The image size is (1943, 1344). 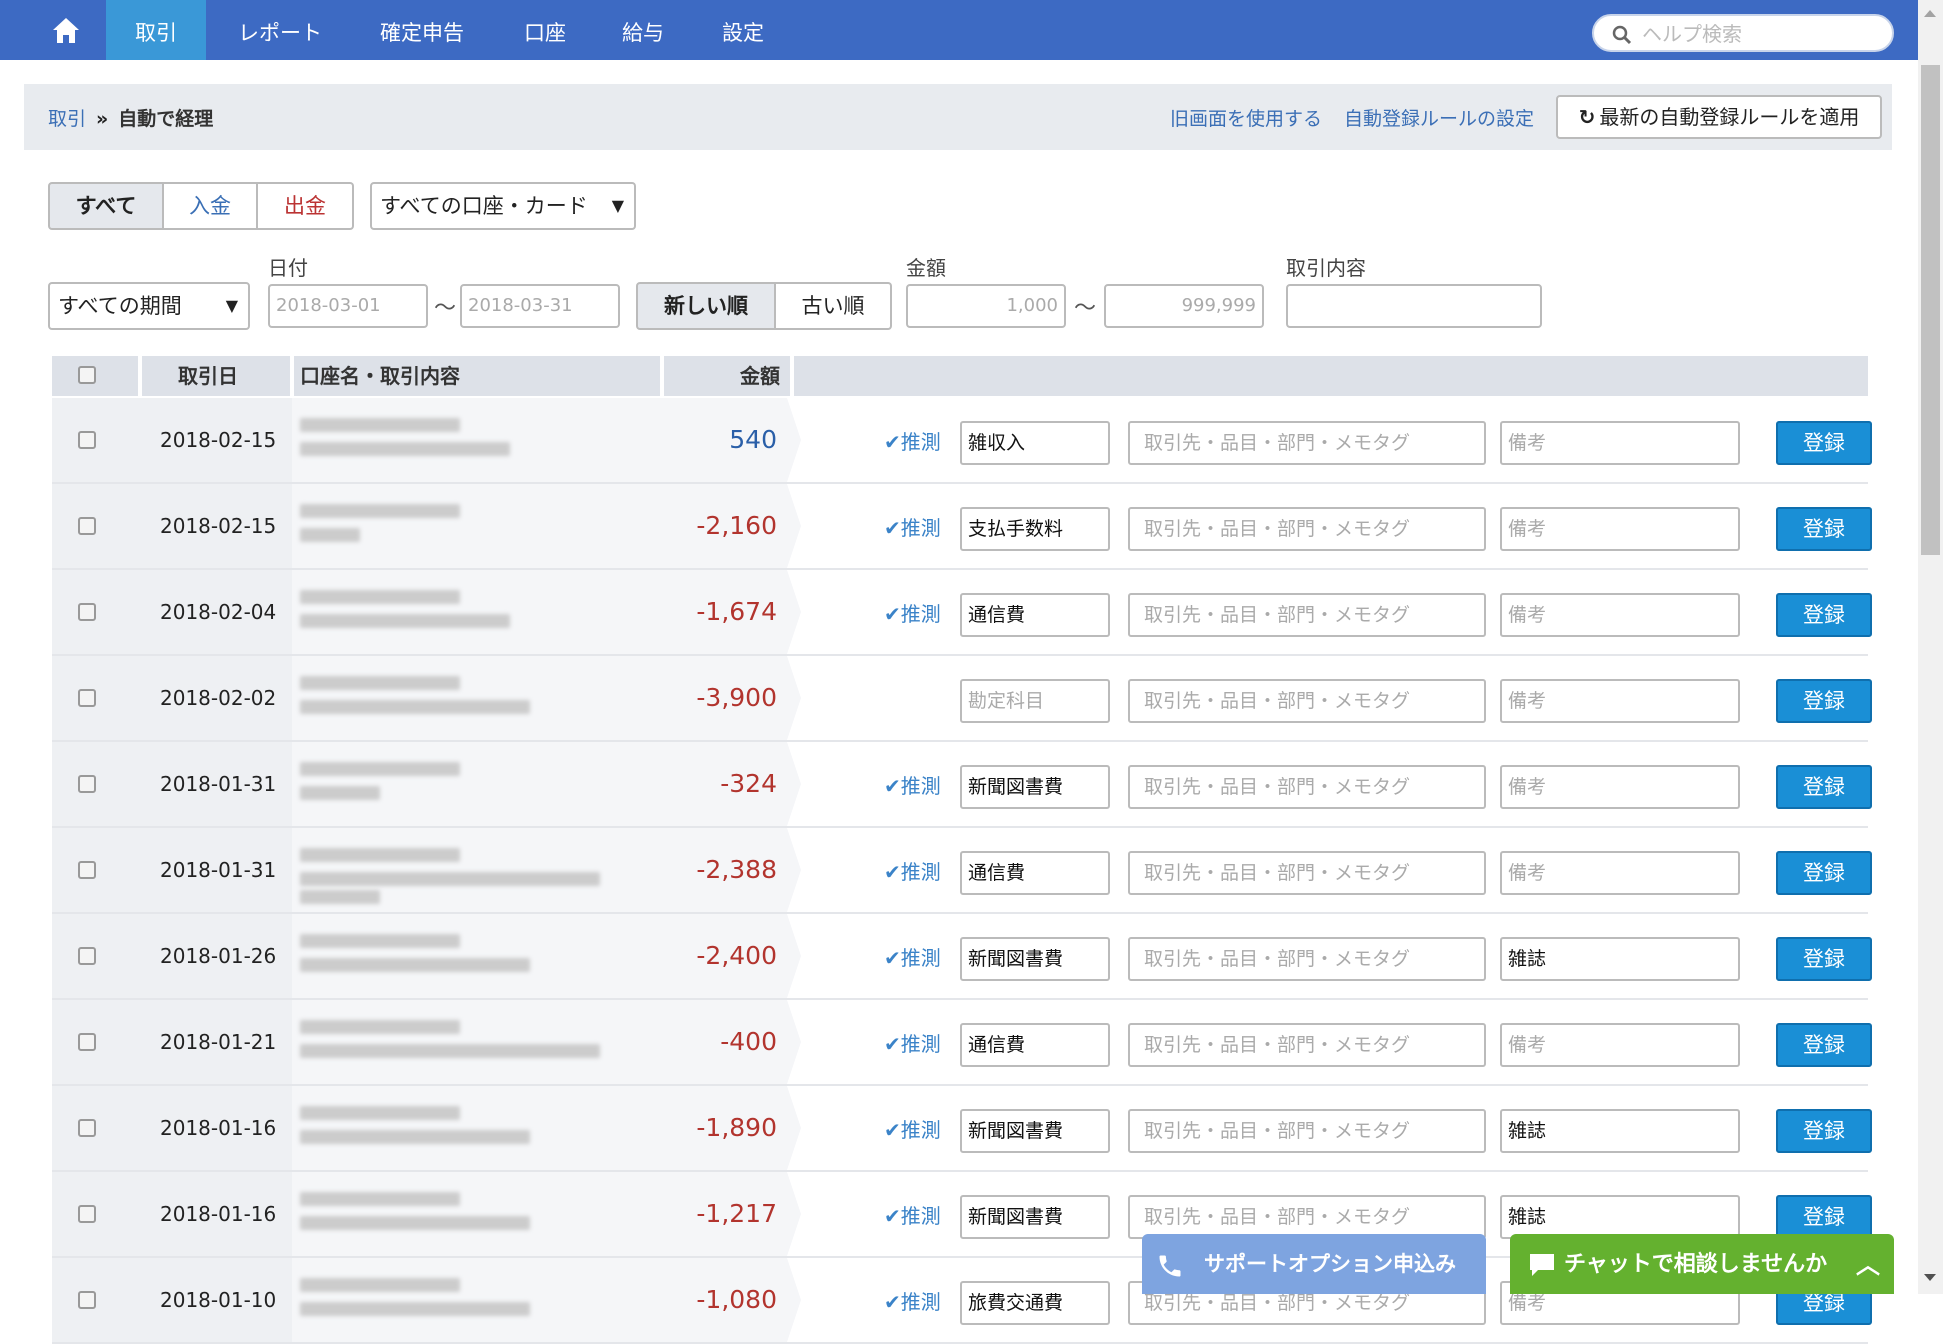 I want to click on transaction-amount: -400, so click(x=724, y=1042).